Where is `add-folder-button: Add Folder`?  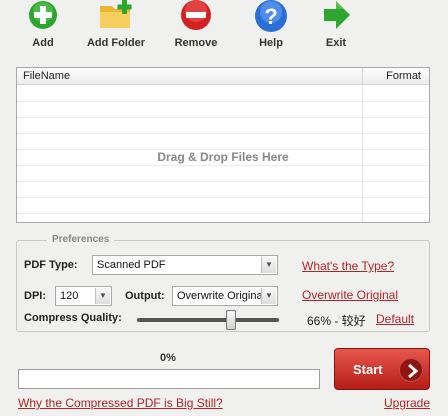
add-folder-button: Add Folder is located at coordinates (116, 26).